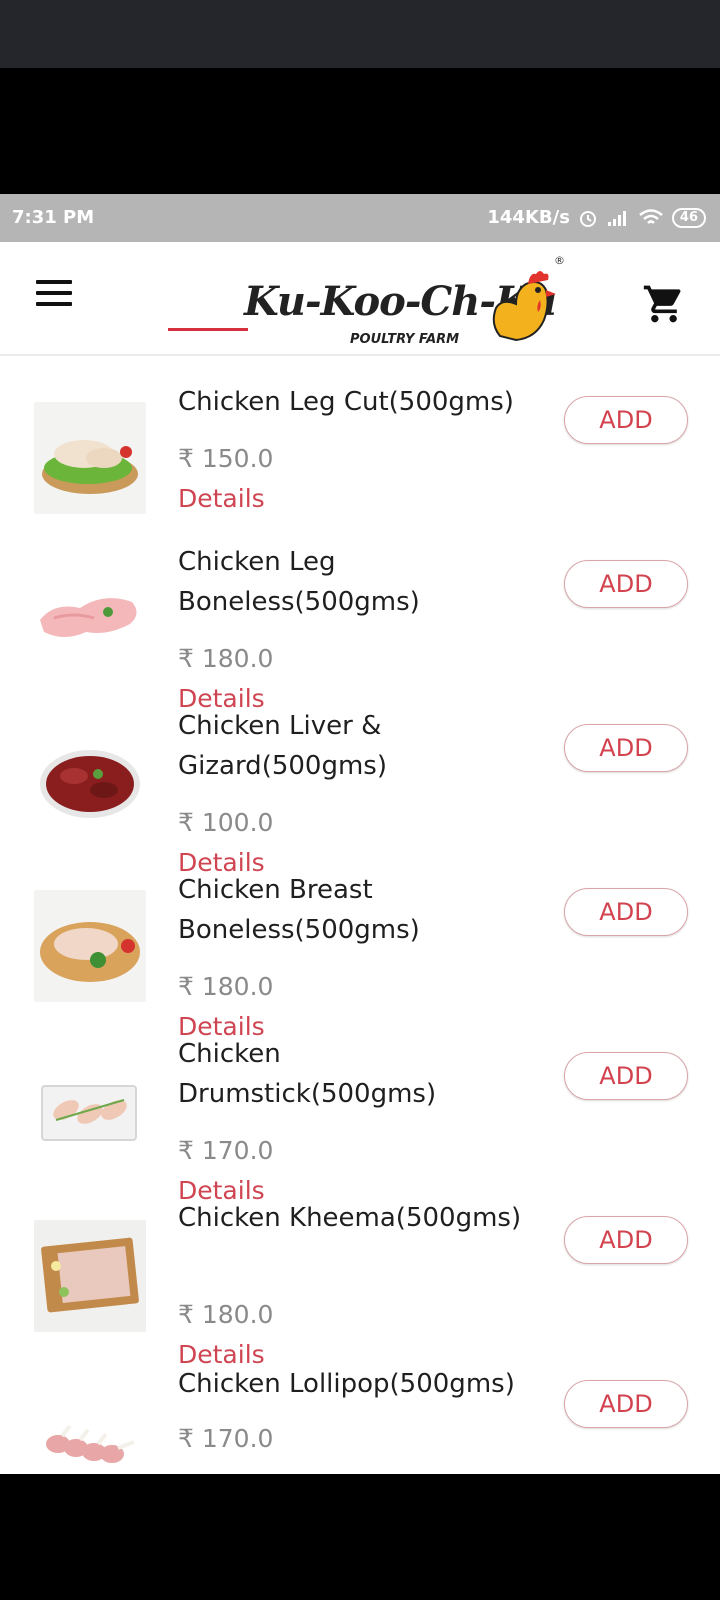 The width and height of the screenshot is (720, 1600). Describe the element at coordinates (587, 218) in the screenshot. I see `alarm-icon` at that location.